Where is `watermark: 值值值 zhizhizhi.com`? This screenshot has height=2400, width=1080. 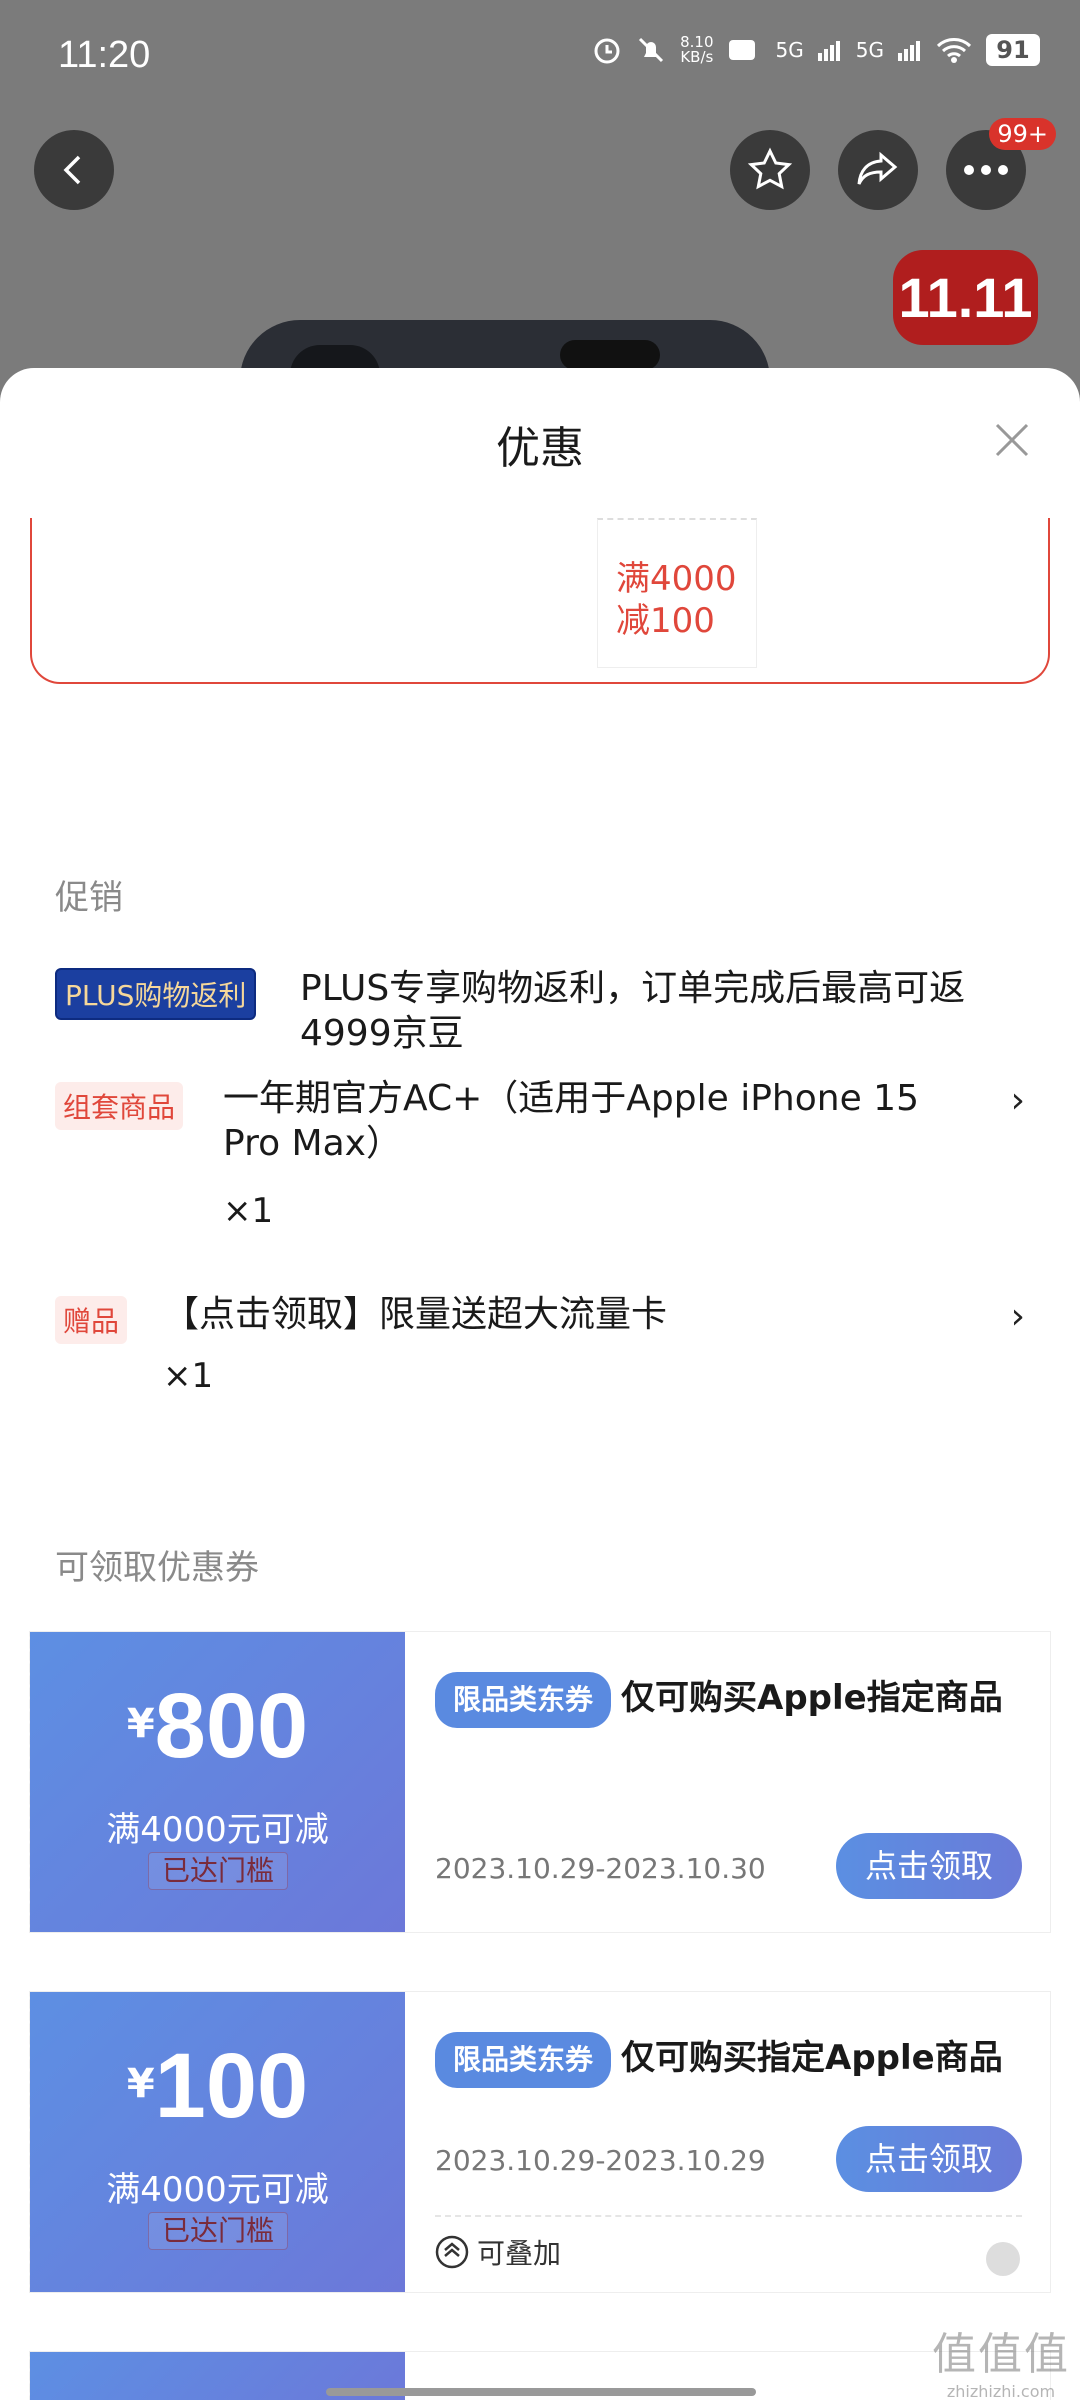 watermark: 值值值 zhizhizhi.com is located at coordinates (1001, 2359).